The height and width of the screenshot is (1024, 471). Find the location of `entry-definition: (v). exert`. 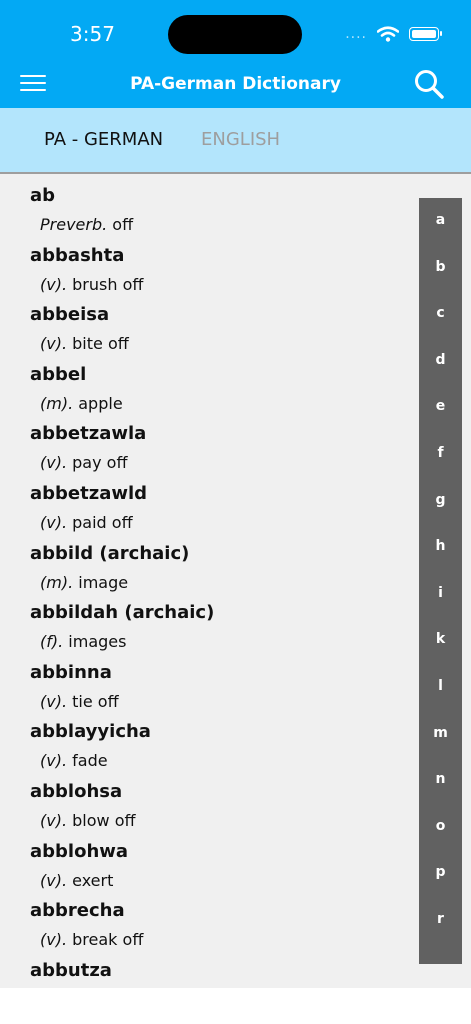

entry-definition: (v). exert is located at coordinates (76, 880).